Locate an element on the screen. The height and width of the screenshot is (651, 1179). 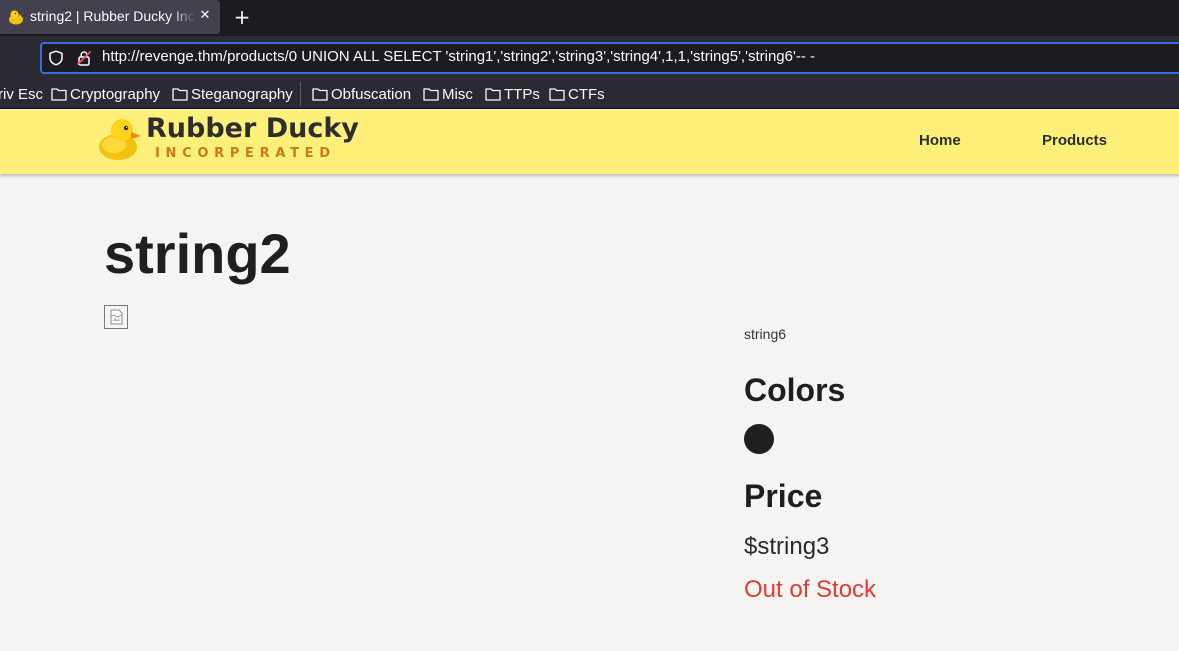
product-title: string2 is located at coordinates (197, 253).